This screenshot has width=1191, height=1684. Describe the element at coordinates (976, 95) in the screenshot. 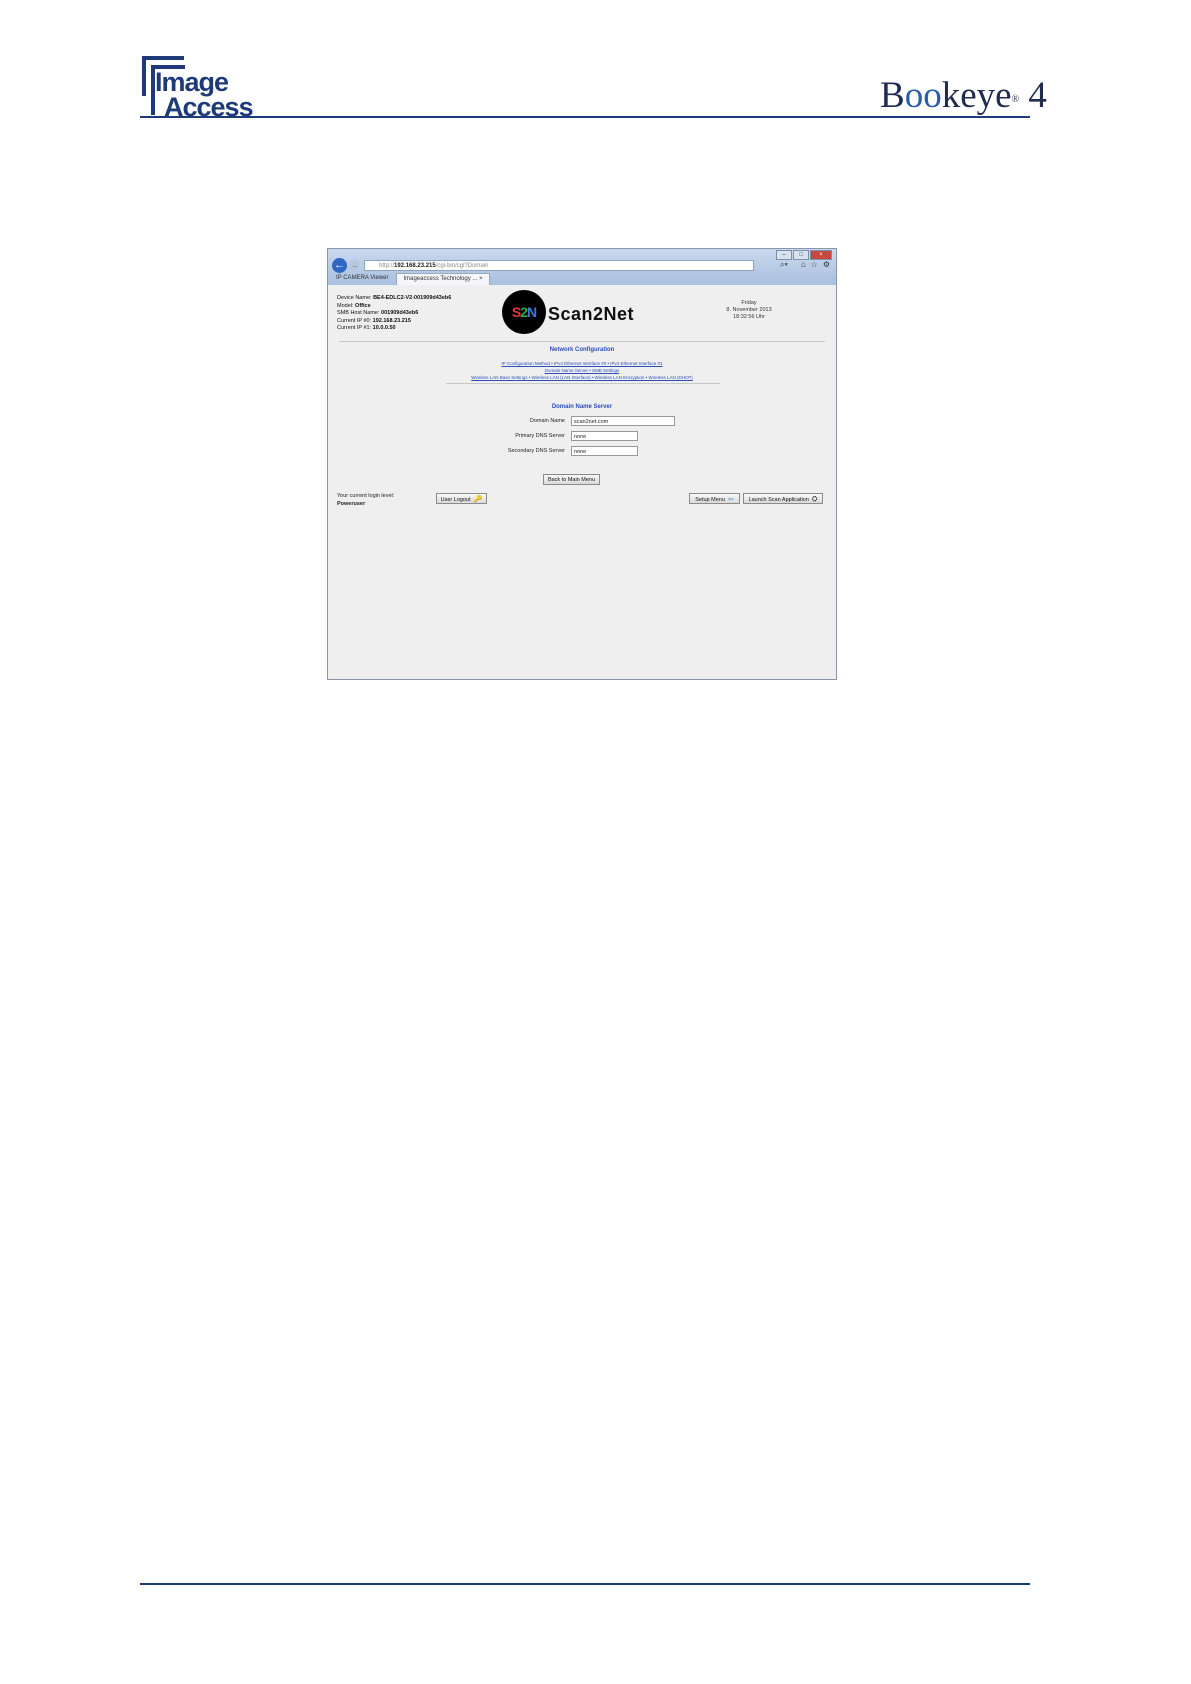

I see `bookeye-keye: keye` at that location.